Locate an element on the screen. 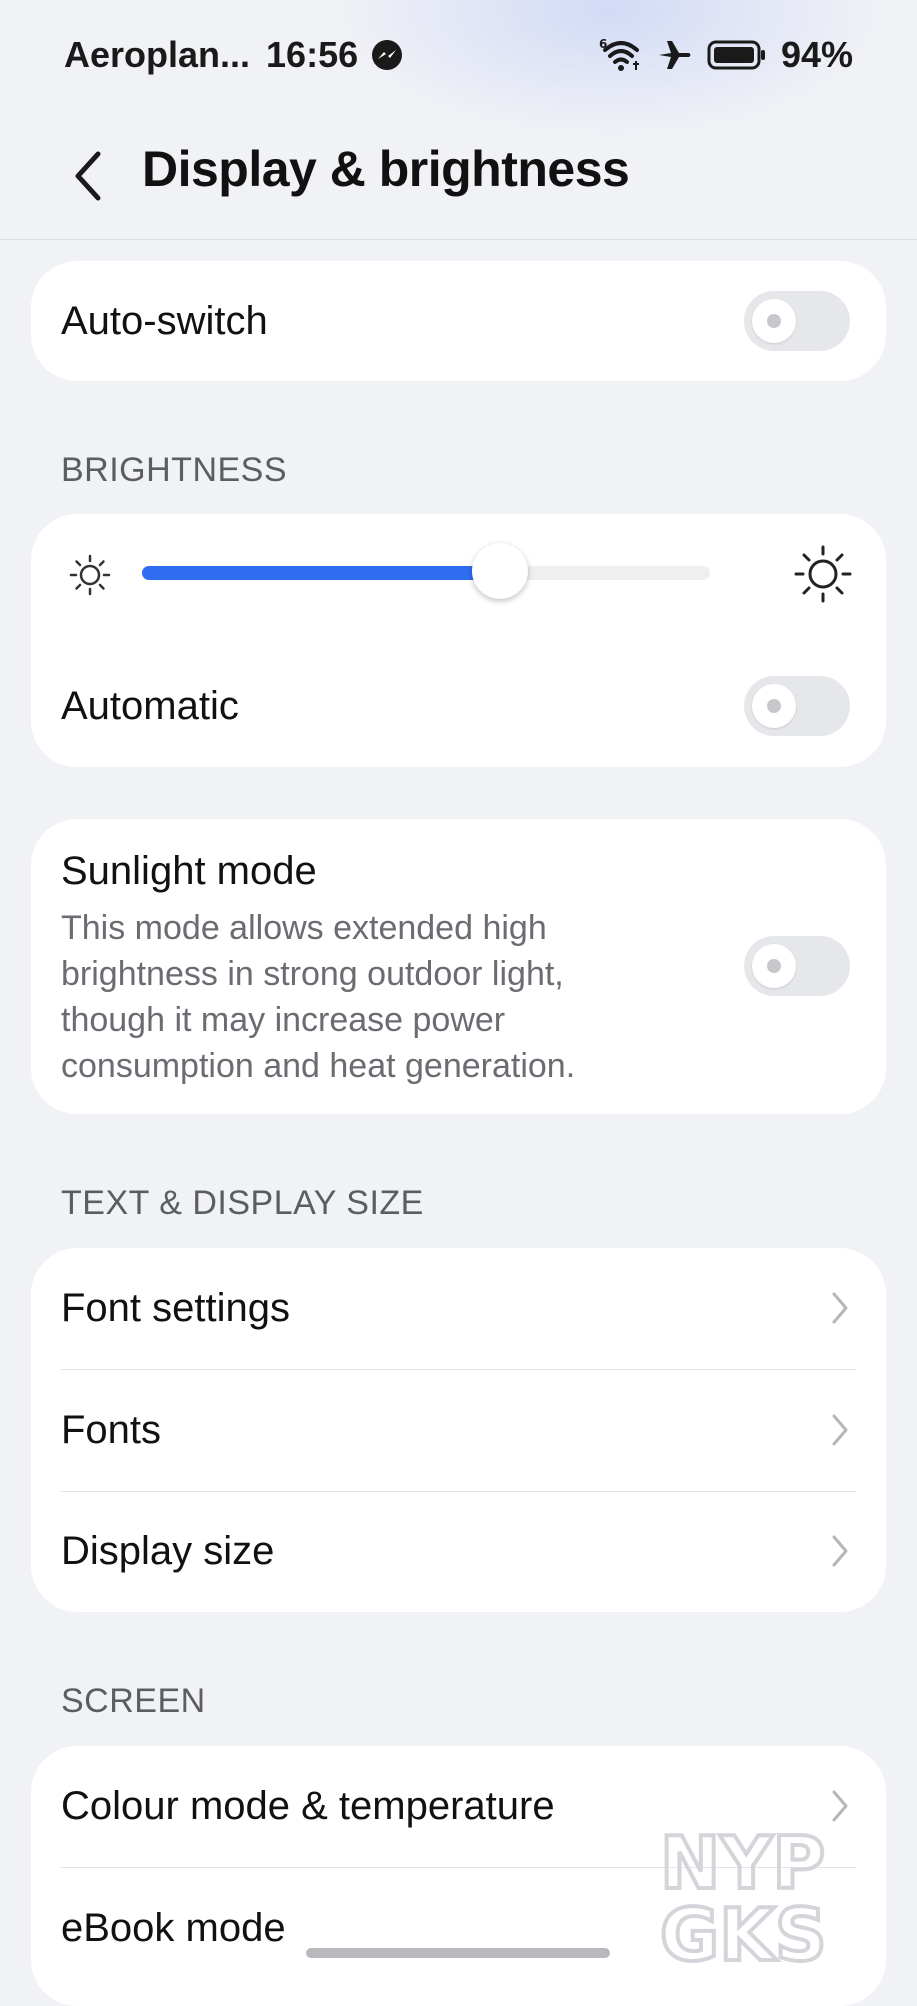 Image resolution: width=917 pixels, height=2006 pixels. automatic-label: Automatic is located at coordinates (150, 706).